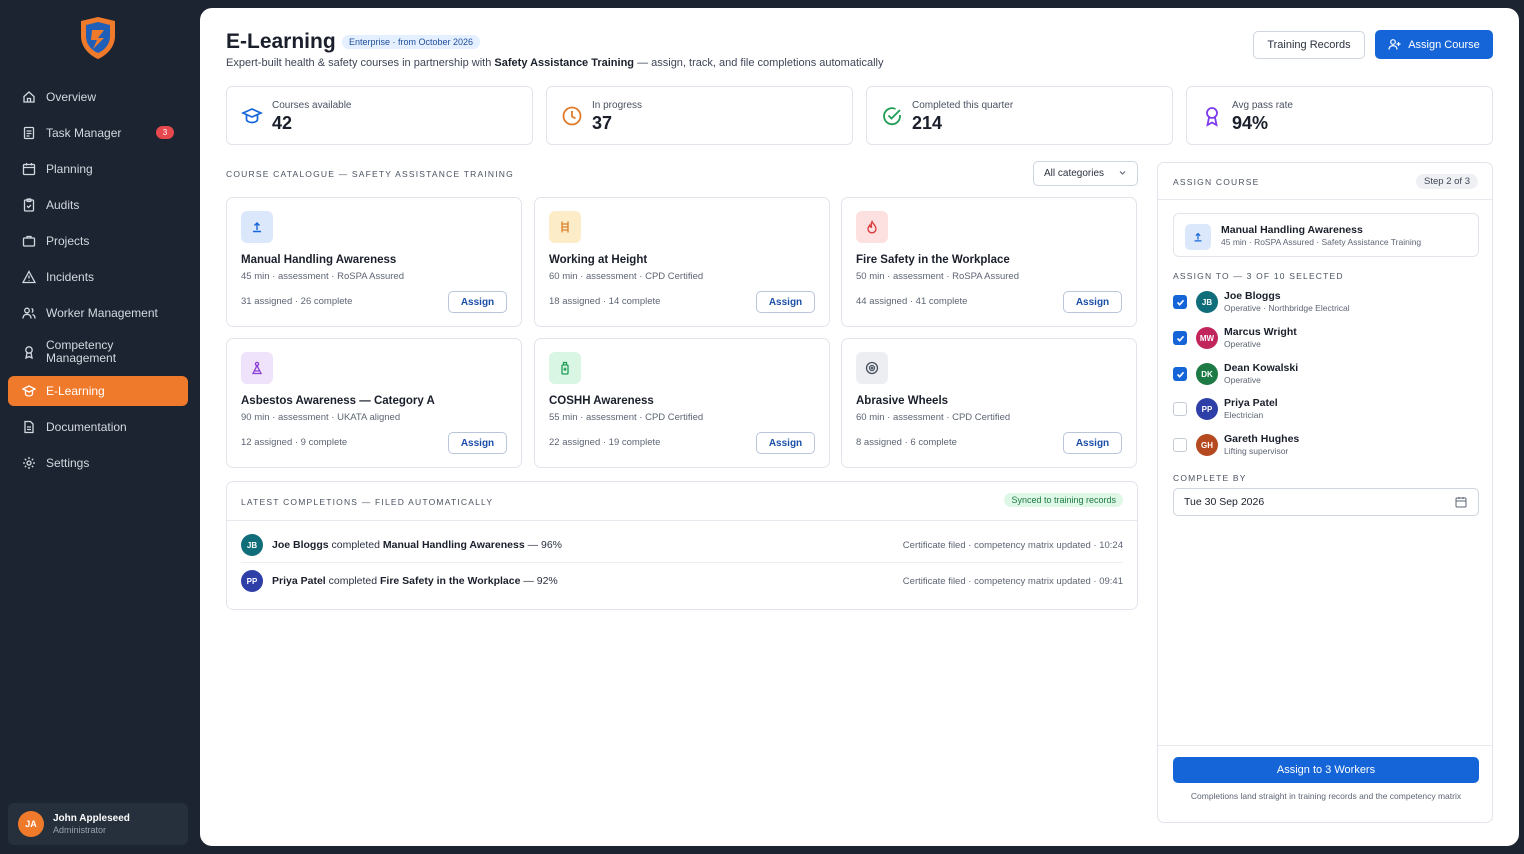  Describe the element at coordinates (1085, 173) in the screenshot. I see `category-filter-select: All categories` at that location.